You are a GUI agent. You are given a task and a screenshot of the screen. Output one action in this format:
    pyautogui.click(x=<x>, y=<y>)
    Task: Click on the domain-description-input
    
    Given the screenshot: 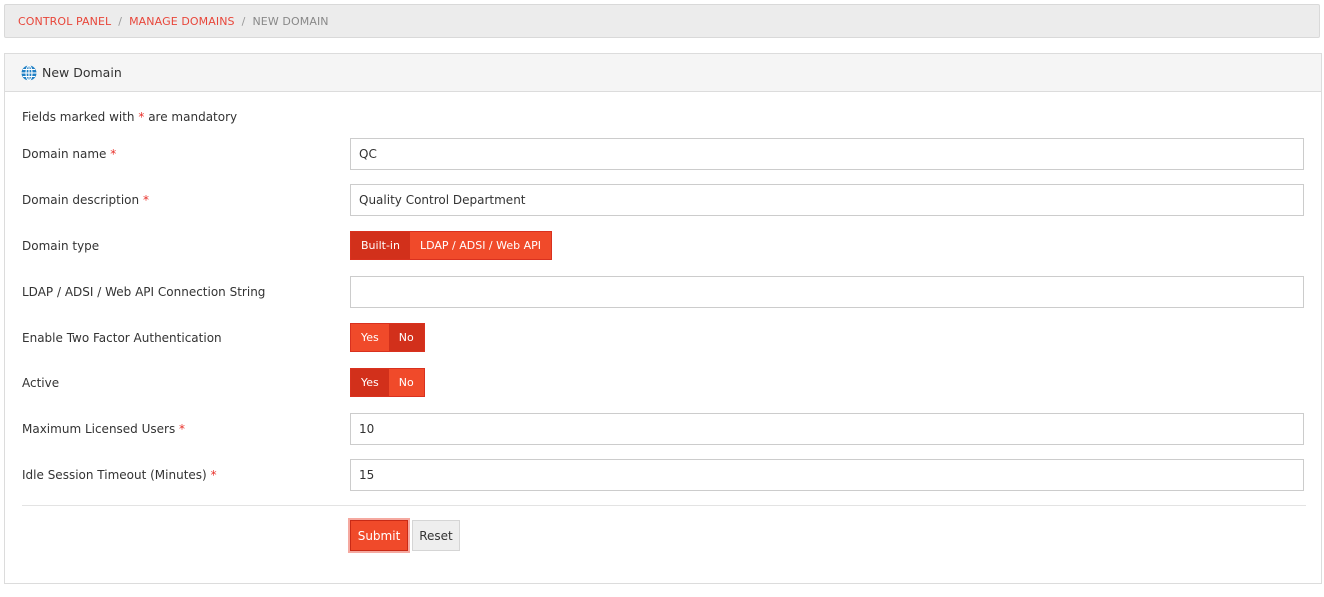 What is the action you would take?
    pyautogui.click(x=827, y=200)
    